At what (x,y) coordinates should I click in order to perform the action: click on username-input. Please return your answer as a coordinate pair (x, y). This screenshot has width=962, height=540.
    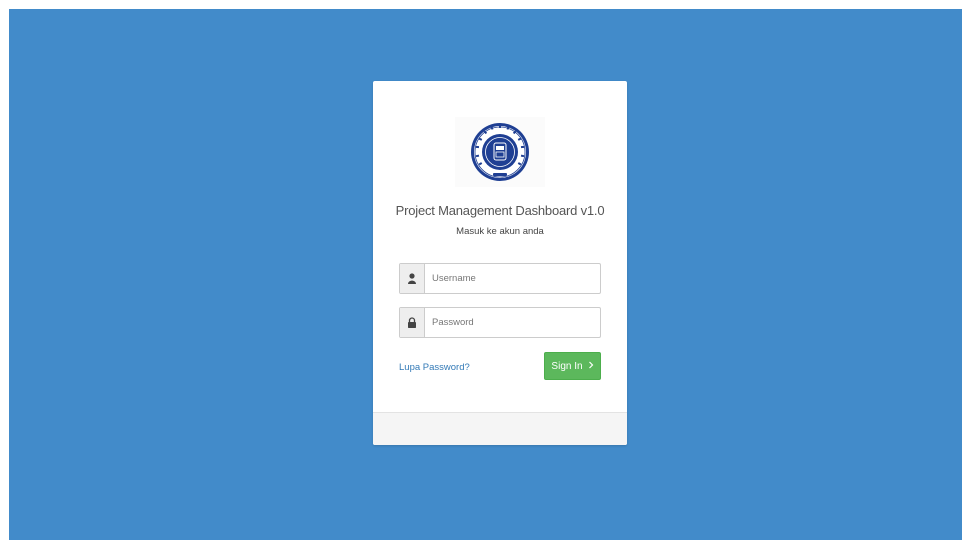
    Looking at the image, I should click on (512, 278).